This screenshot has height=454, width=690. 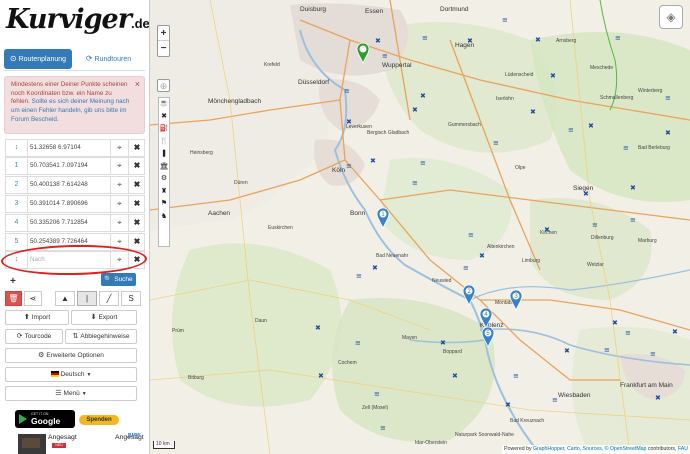 I want to click on import-button: ⬆ Import, so click(x=37, y=317).